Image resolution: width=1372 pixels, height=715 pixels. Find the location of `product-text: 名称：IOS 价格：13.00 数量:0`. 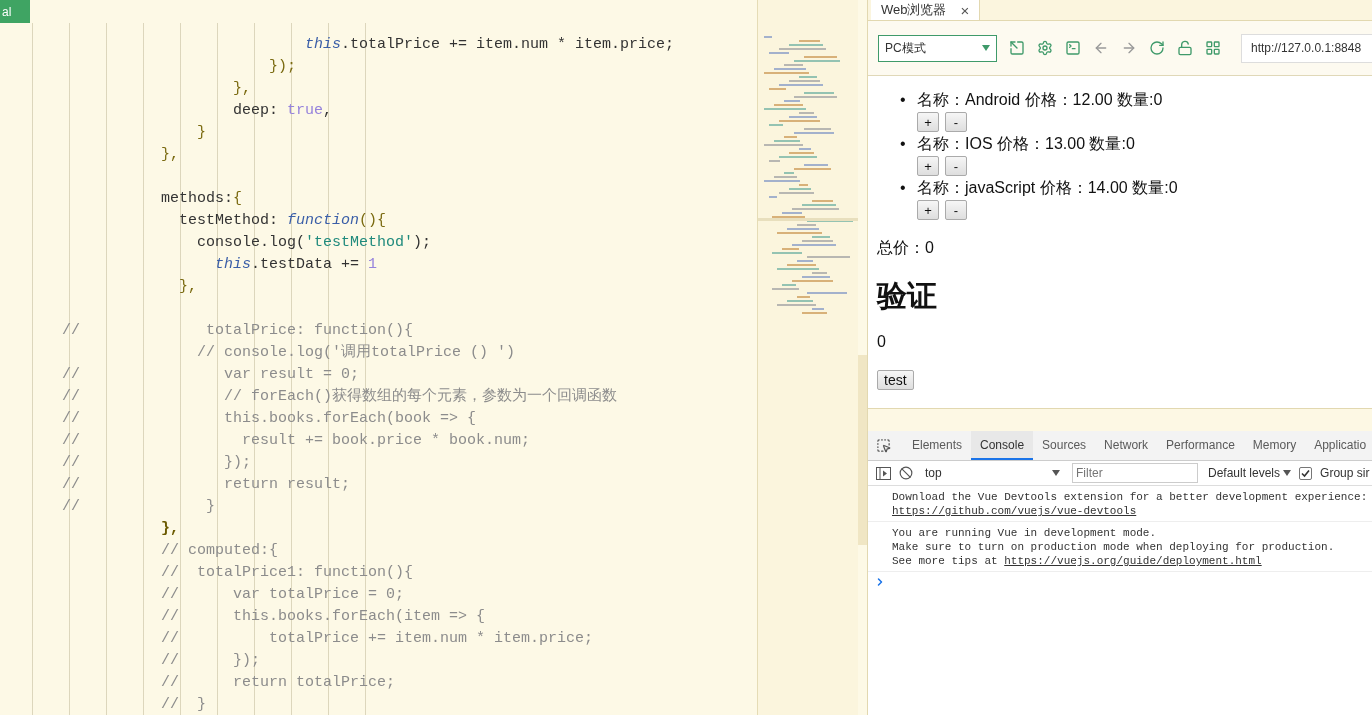

product-text: 名称：IOS 价格：13.00 数量:0 is located at coordinates (1026, 144).